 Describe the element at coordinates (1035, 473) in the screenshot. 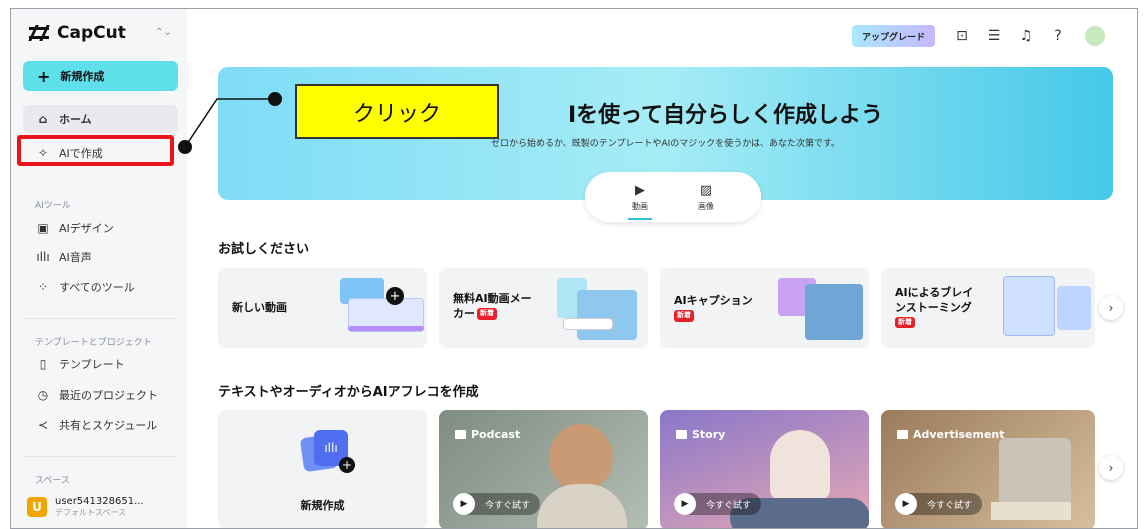

I see `ad-espresso-machine-image` at that location.